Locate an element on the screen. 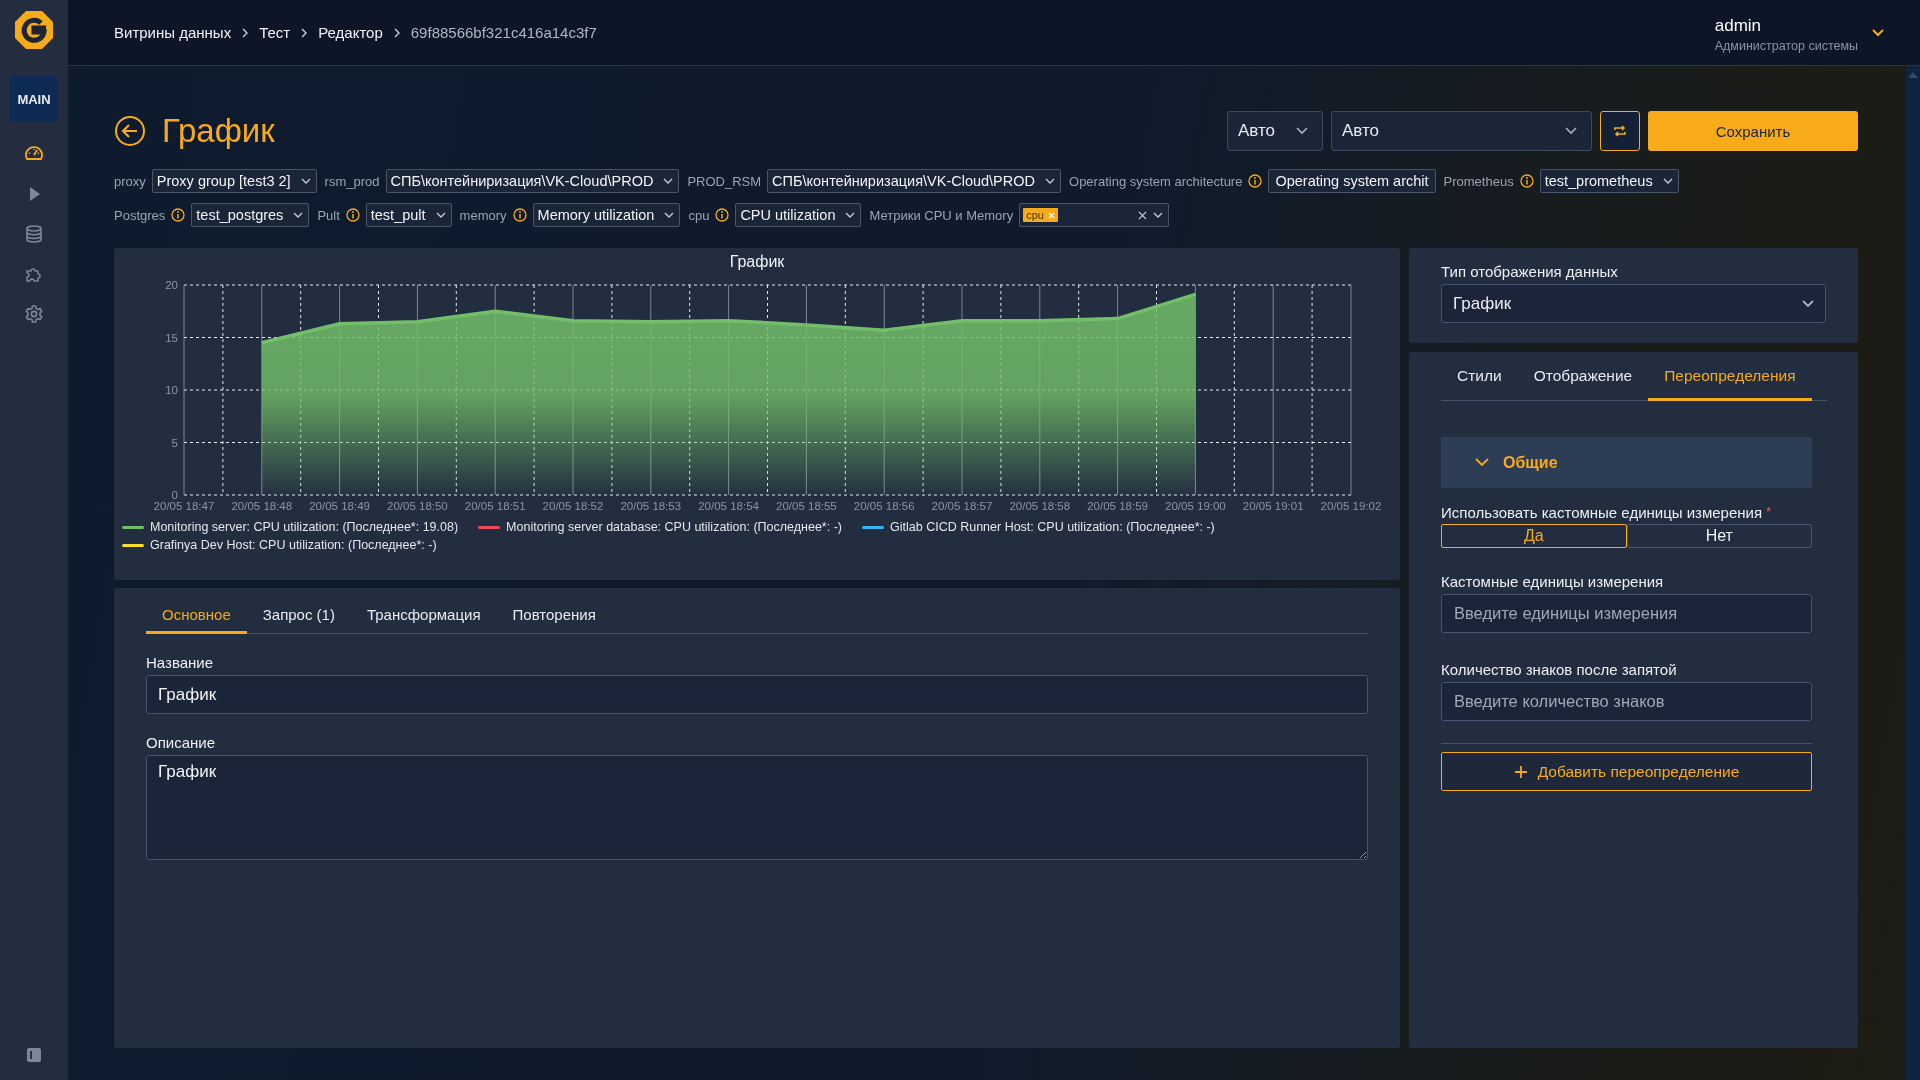  tab: Переопределения is located at coordinates (1730, 377).